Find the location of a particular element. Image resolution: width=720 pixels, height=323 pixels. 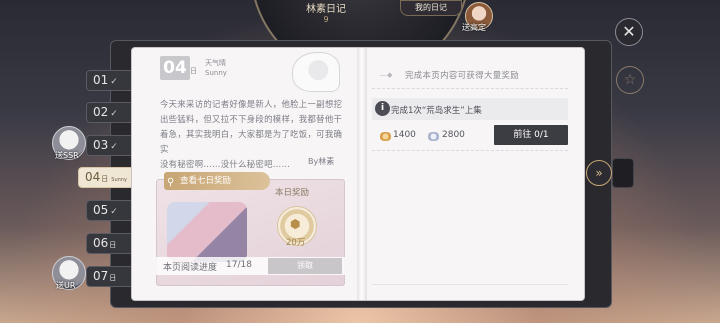

title-number: 9 is located at coordinates (326, 19).